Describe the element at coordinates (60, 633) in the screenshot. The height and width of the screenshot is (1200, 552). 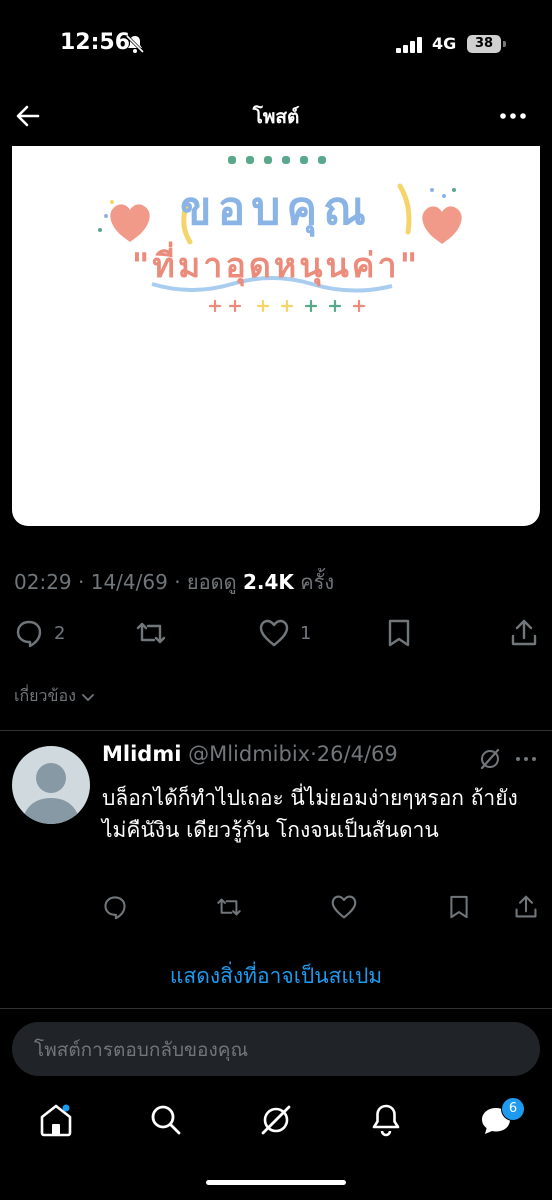
I see `reply-count: 2` at that location.